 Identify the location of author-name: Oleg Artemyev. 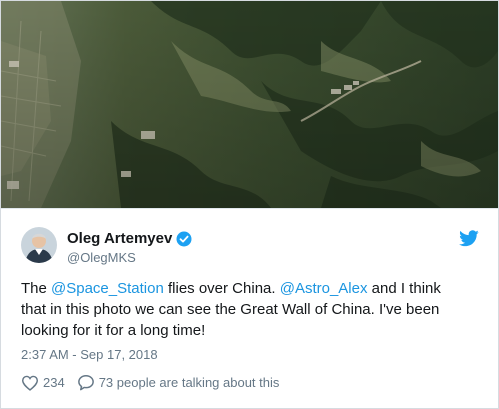
(119, 238).